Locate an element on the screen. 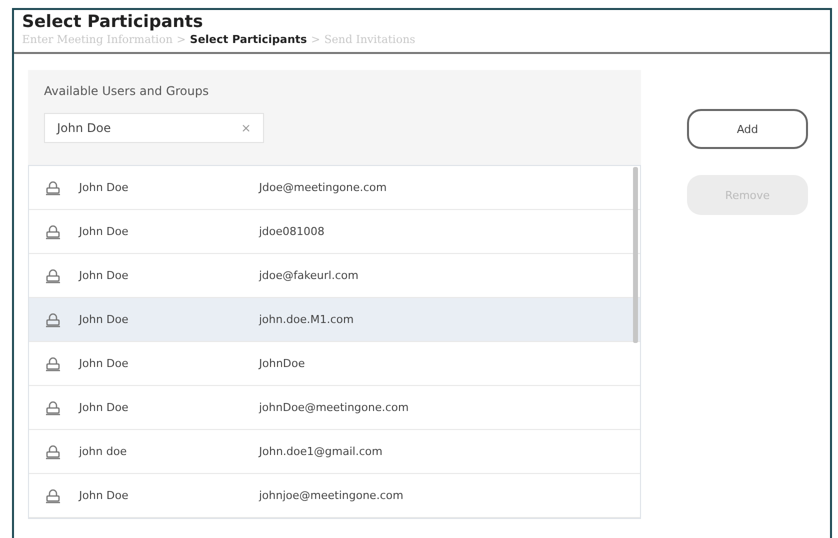  page-title: Select Participants is located at coordinates (113, 22).